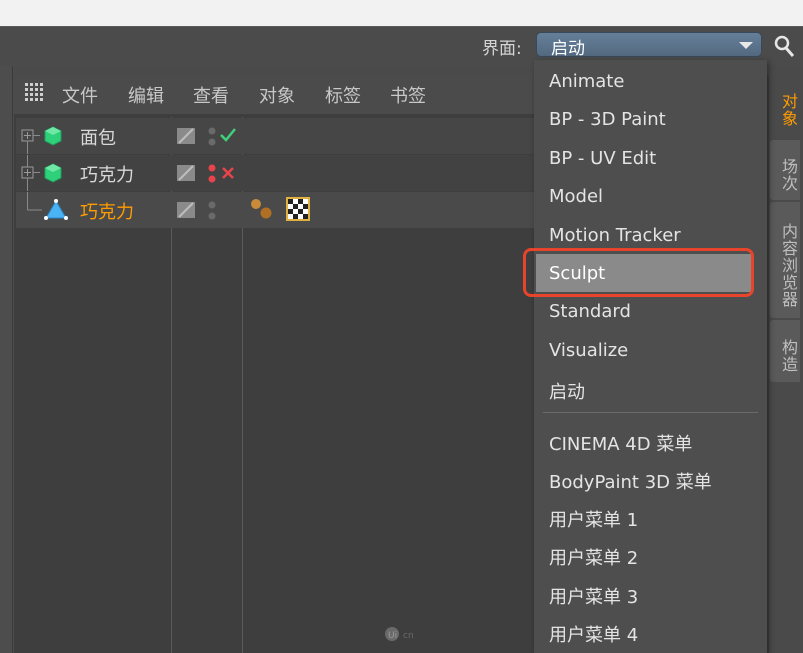 The height and width of the screenshot is (653, 803). Describe the element at coordinates (276, 173) in the screenshot. I see `object-row: 巧克力` at that location.